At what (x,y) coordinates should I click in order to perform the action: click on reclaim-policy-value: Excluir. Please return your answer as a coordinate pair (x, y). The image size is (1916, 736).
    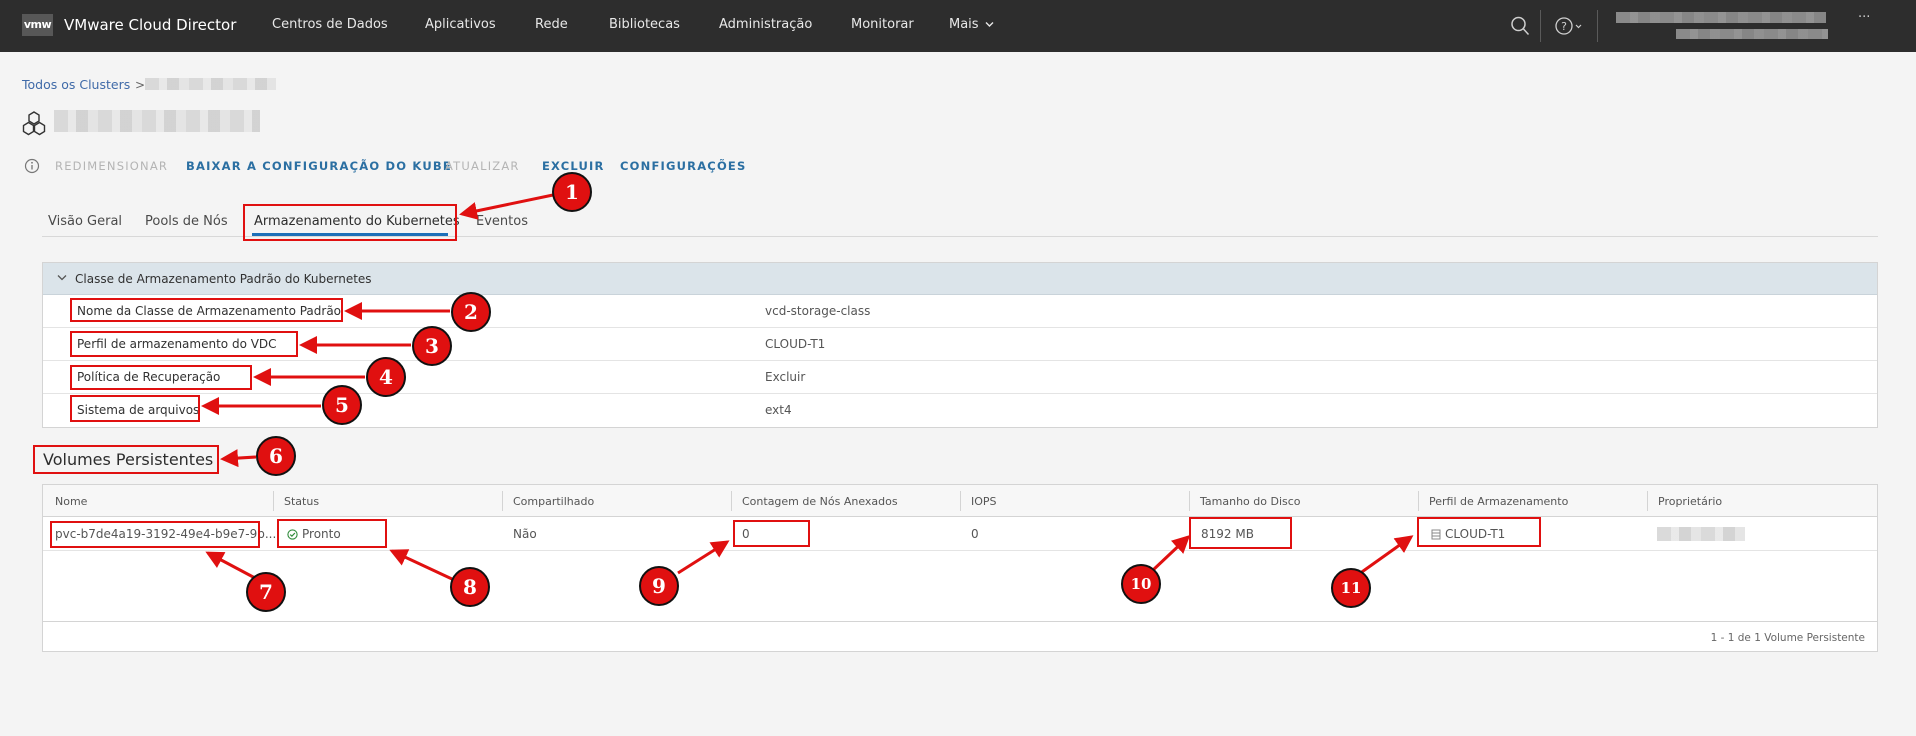
    Looking at the image, I should click on (785, 377).